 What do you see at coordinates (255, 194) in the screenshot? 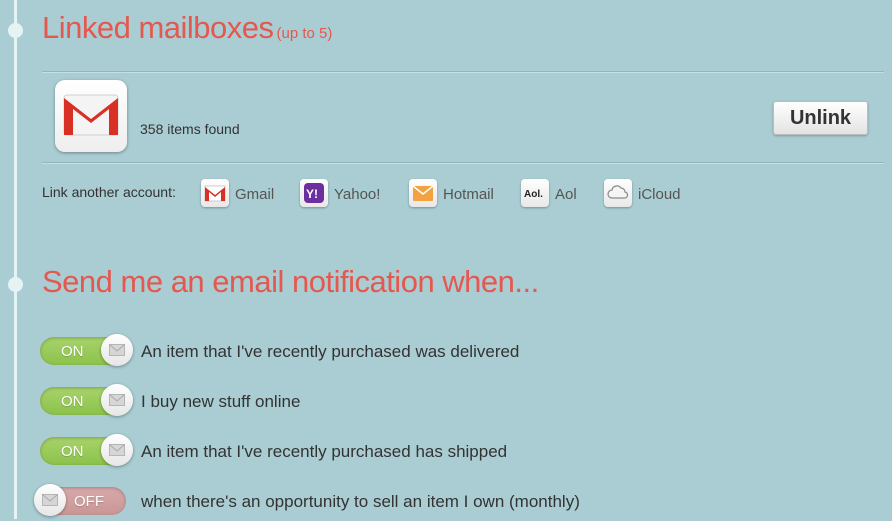
I see `provider-label: Gmail` at bounding box center [255, 194].